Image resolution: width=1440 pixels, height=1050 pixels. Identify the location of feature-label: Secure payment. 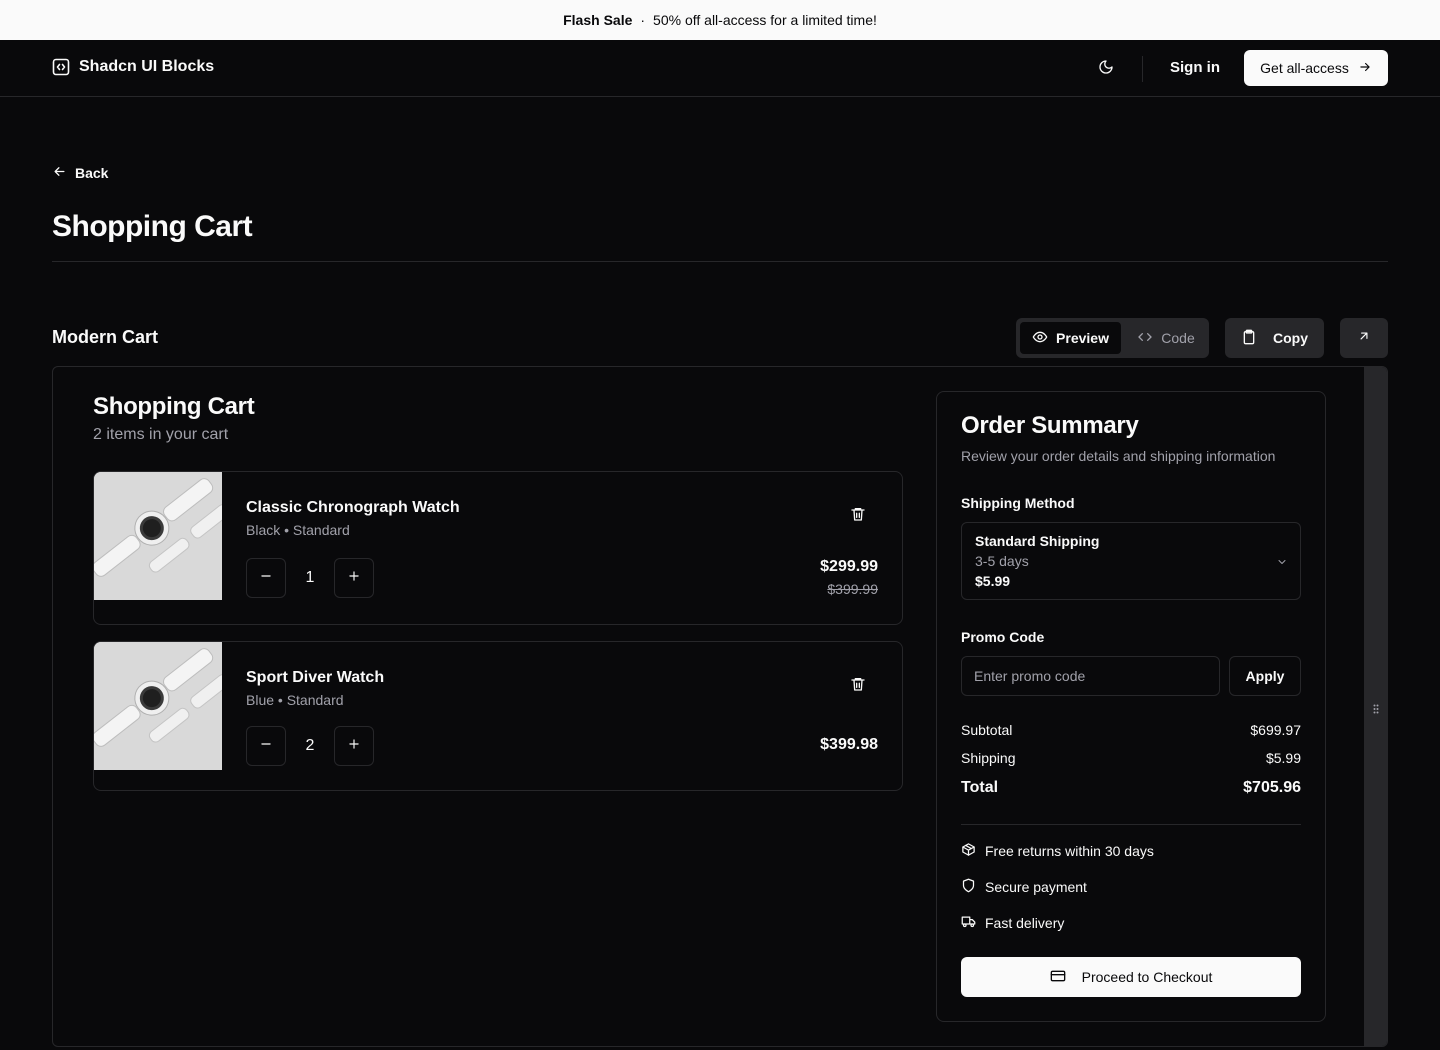
(1036, 887).